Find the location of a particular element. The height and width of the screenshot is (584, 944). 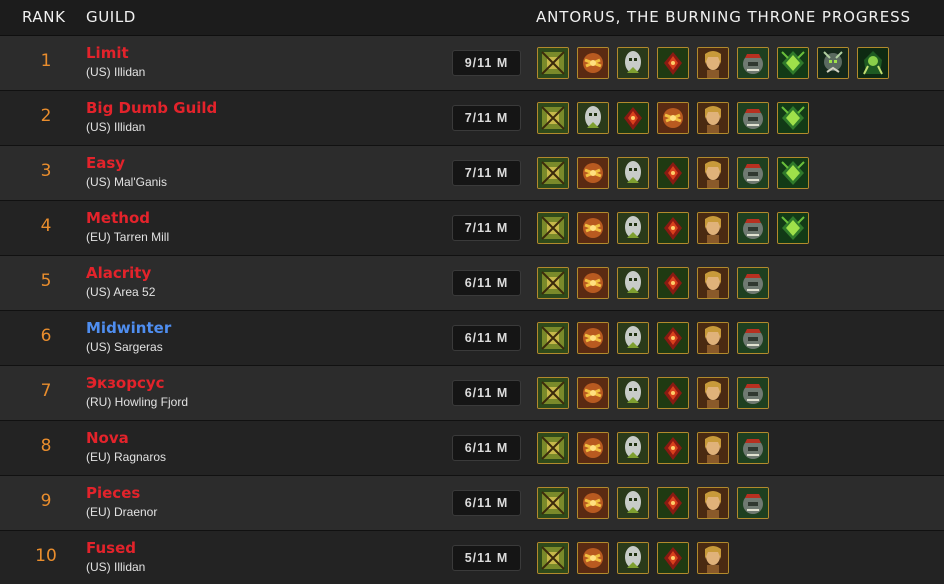

guild-row: 6 Midwinter (US) Sargeras 6/11 M is located at coordinates (472, 338).